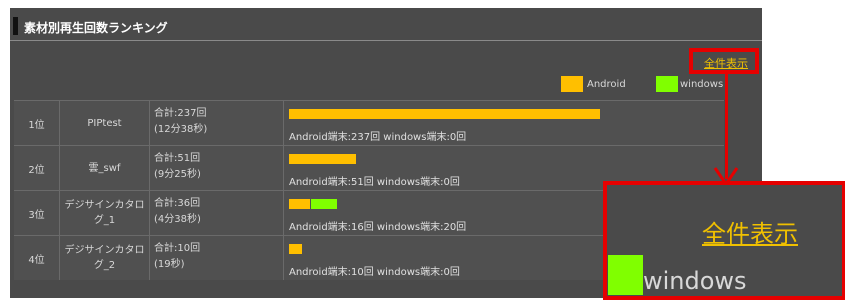 Image resolution: width=845 pixels, height=303 pixels. I want to click on panel-title: 素材別再生回数ランキング, so click(96, 28).